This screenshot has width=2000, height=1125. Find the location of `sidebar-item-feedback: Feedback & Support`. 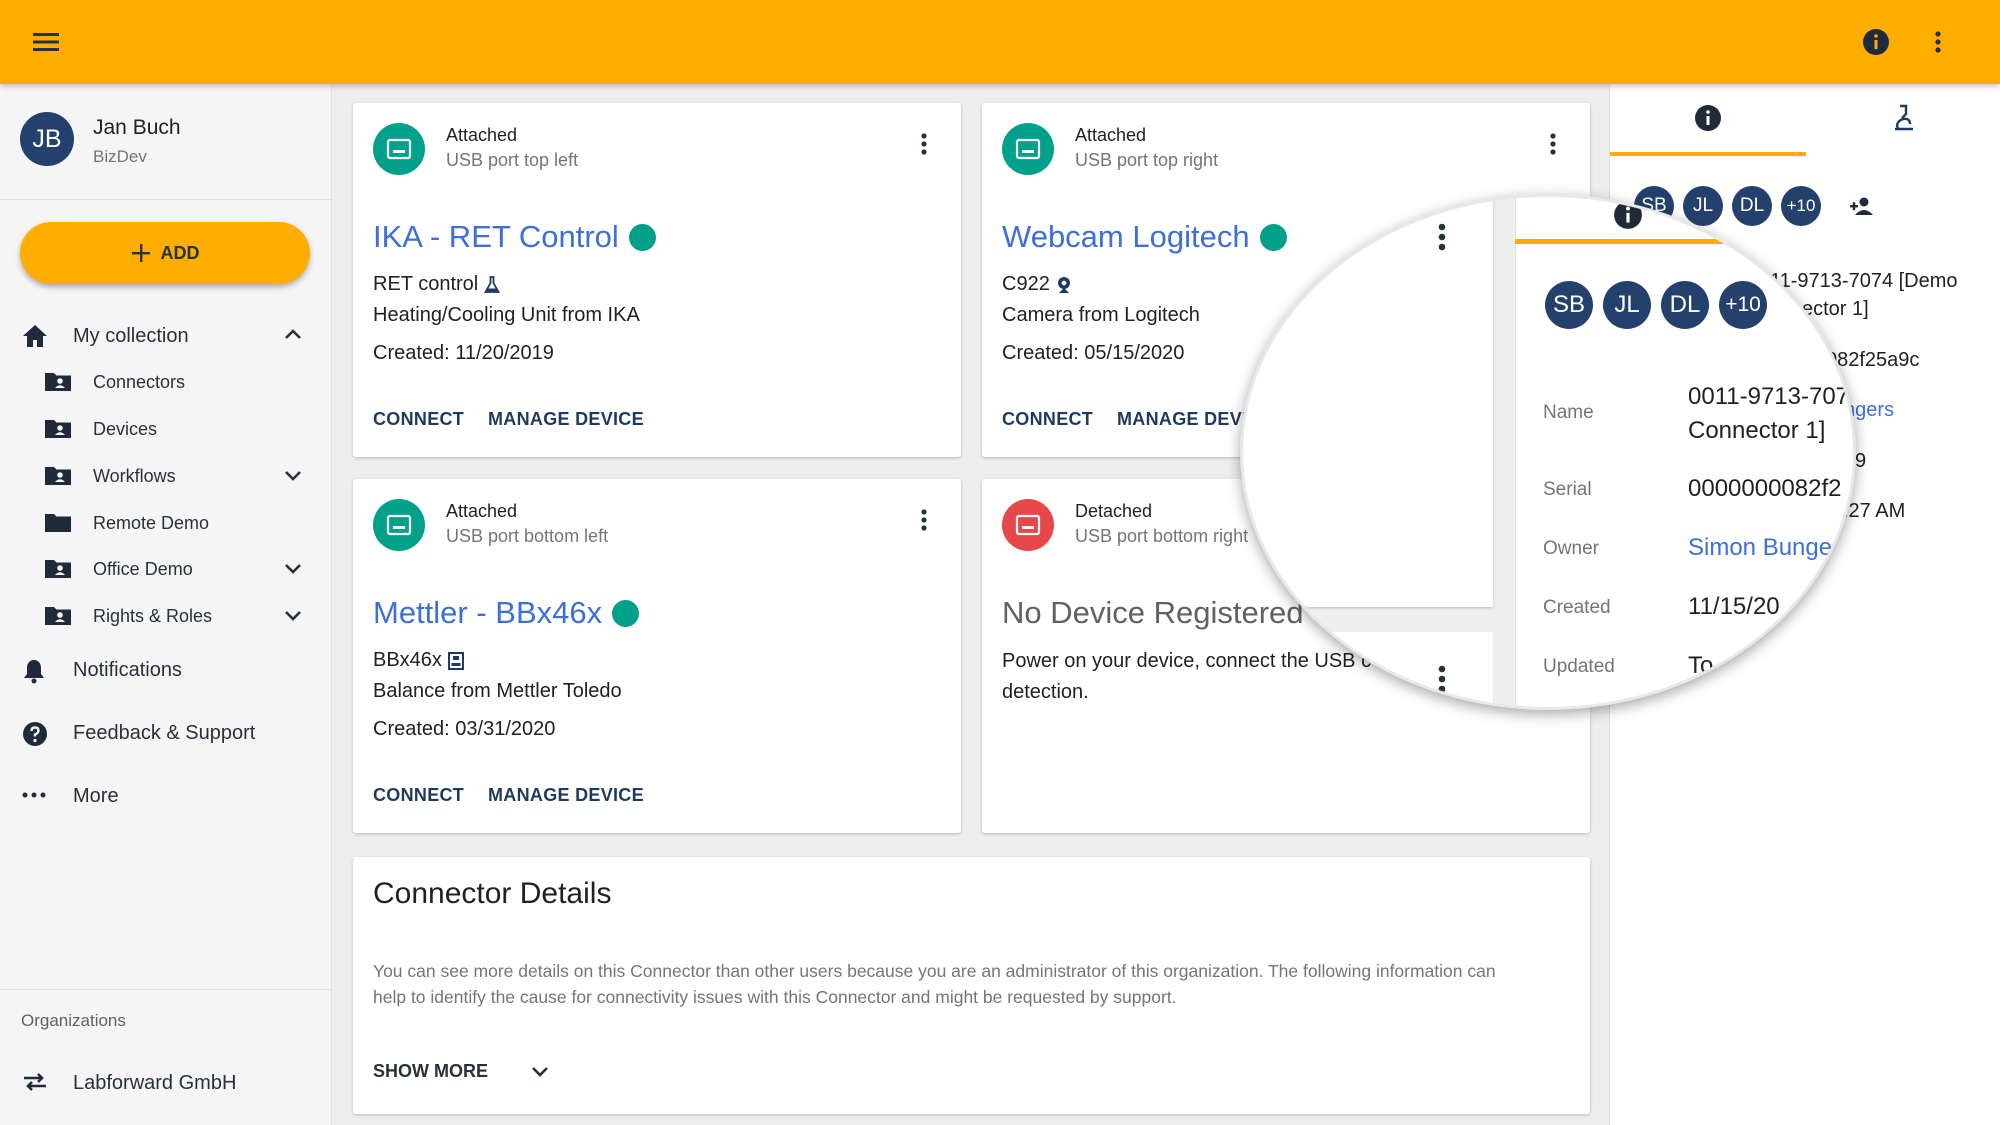

sidebar-item-feedback: Feedback & Support is located at coordinates (165, 733).